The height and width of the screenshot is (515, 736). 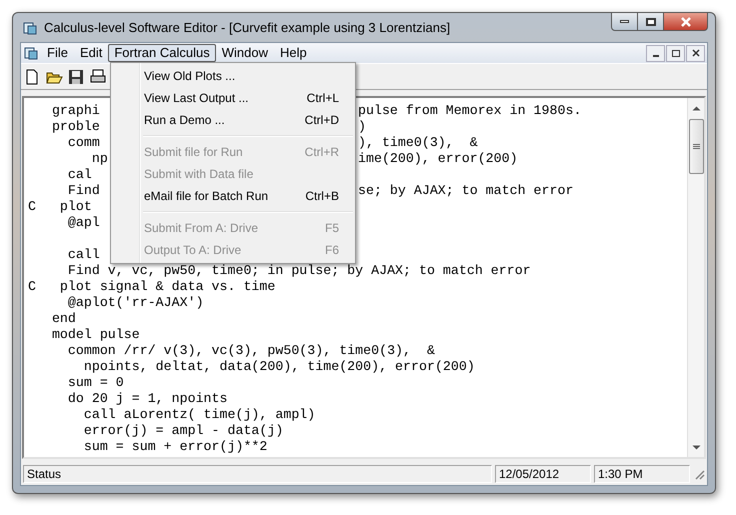 I want to click on menu-item: Edit, so click(x=91, y=53).